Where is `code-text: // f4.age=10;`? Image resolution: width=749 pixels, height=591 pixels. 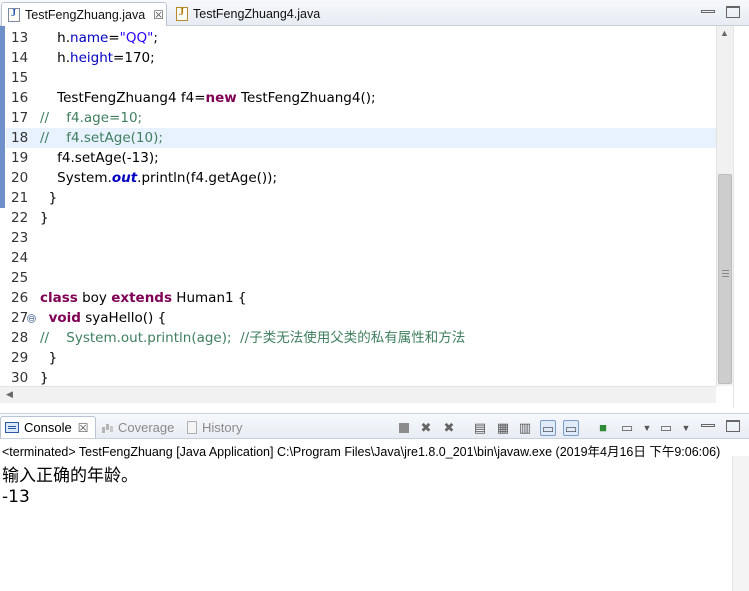
code-text: // f4.age=10; is located at coordinates (91, 118).